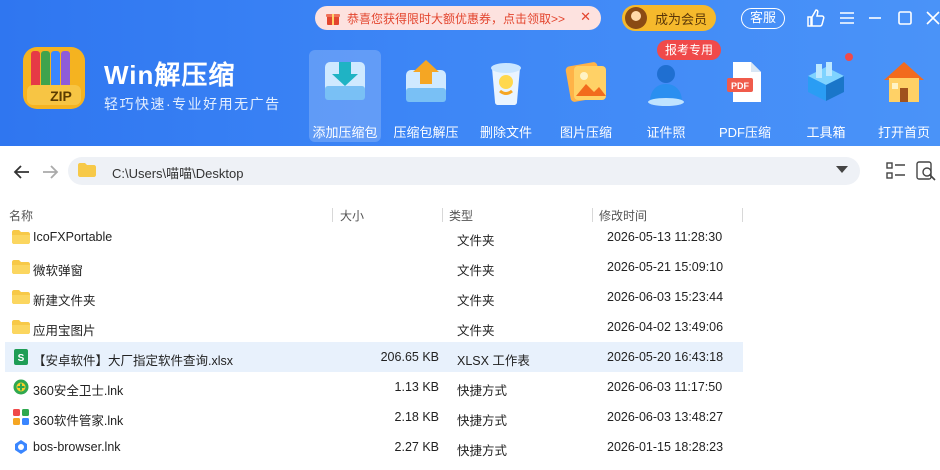  Describe the element at coordinates (744, 132) in the screenshot. I see `tool-label: PDF压缩` at that location.